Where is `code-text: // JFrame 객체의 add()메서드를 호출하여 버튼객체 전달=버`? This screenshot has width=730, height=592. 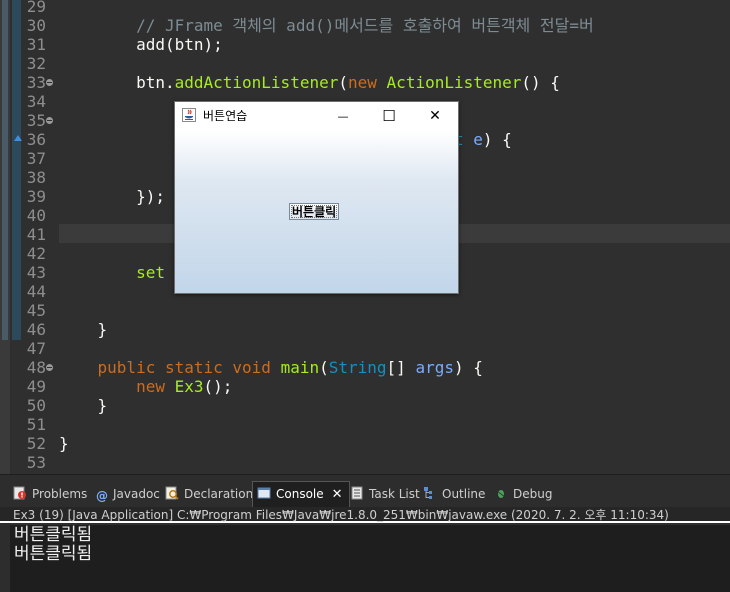
code-text: // JFrame 객체의 add()메서드를 호출하여 버튼객체 전달=버 is located at coordinates (326, 25).